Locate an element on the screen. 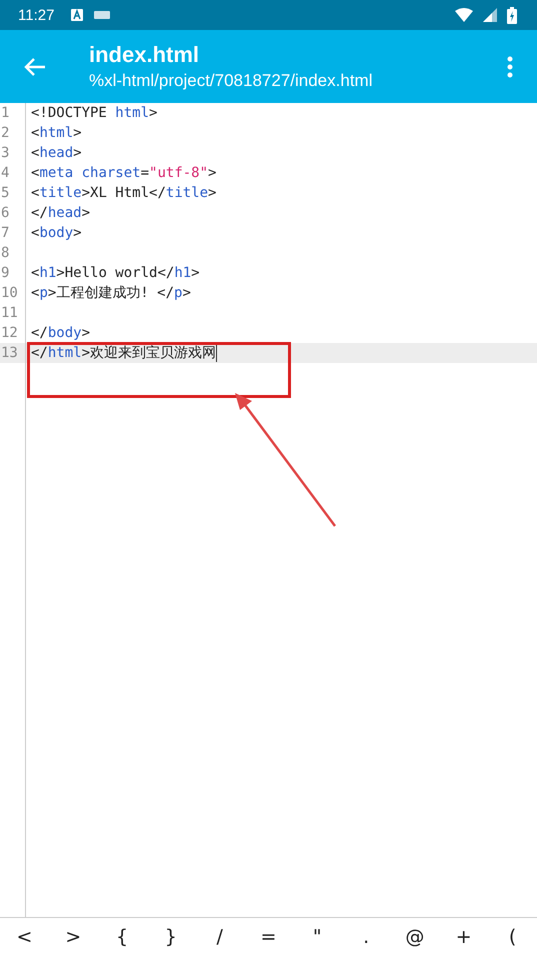 This screenshot has width=537, height=956. line-number: 5 is located at coordinates (5, 193).